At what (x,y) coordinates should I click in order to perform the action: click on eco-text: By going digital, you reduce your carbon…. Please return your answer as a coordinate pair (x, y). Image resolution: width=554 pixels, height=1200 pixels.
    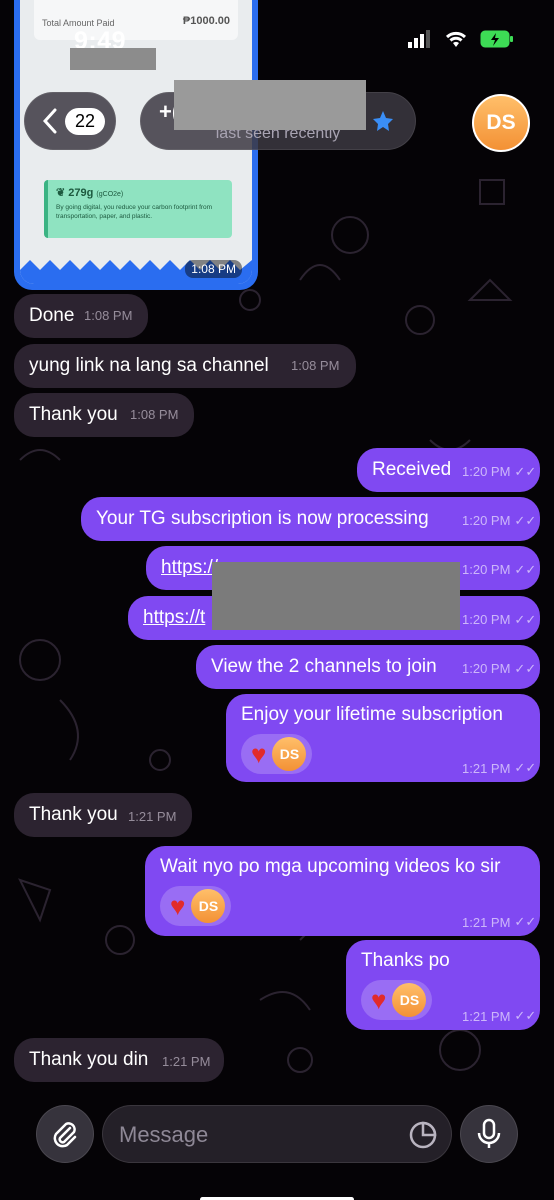
    Looking at the image, I should click on (134, 212).